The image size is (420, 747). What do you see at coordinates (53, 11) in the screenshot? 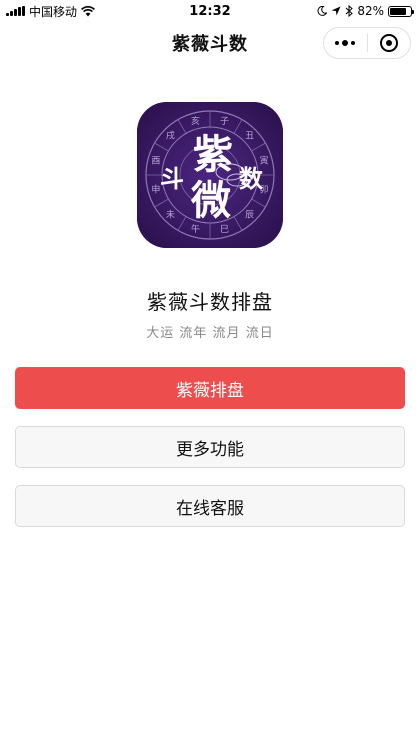
I see `carrier-label: 中国移动` at bounding box center [53, 11].